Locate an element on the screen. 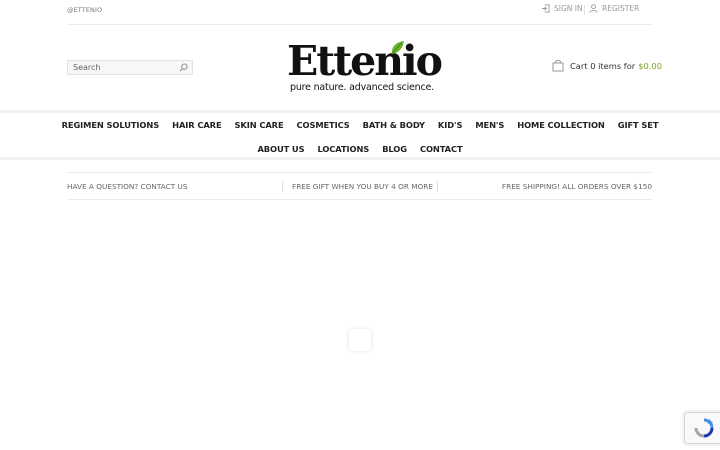  register-link: REGISTER is located at coordinates (614, 8).